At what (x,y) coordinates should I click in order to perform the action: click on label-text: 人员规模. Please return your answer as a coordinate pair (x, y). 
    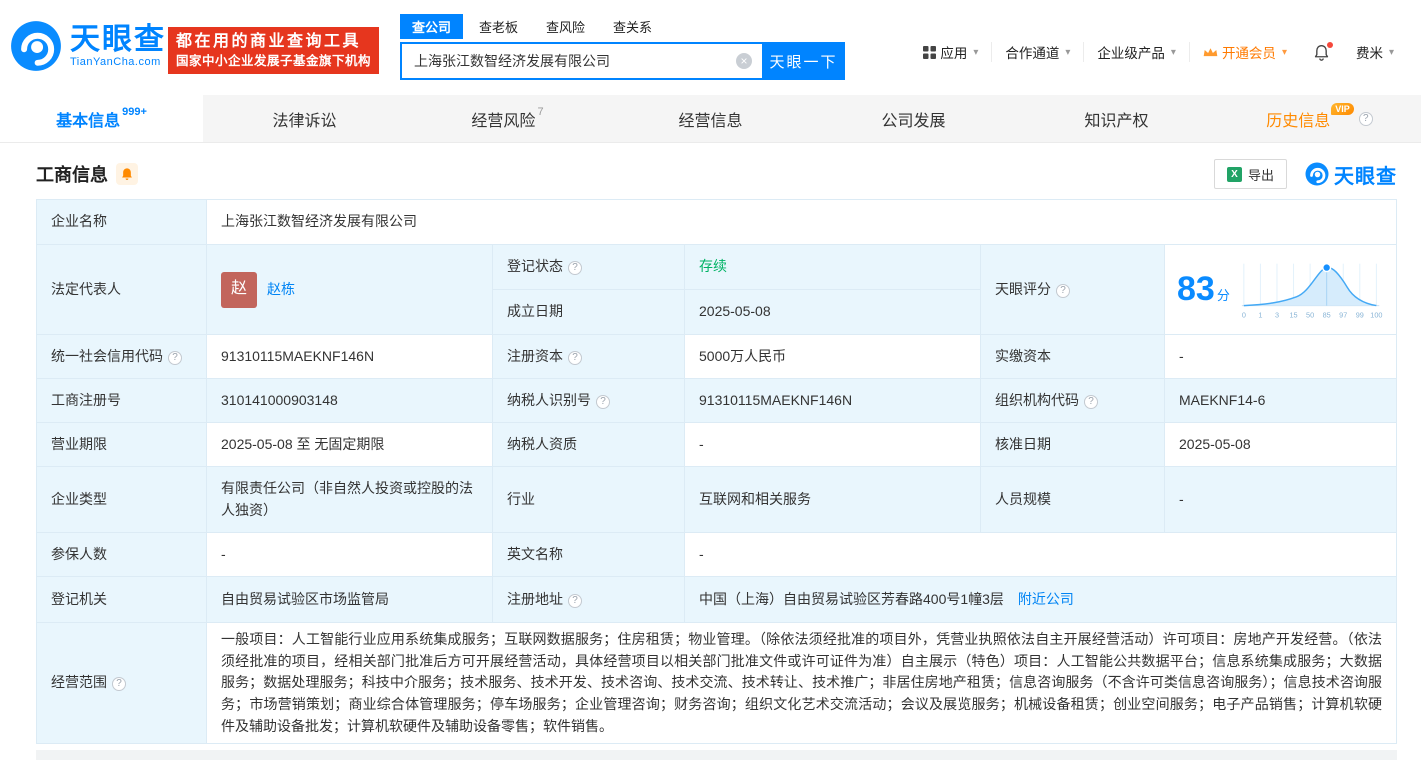
    Looking at the image, I should click on (1023, 498).